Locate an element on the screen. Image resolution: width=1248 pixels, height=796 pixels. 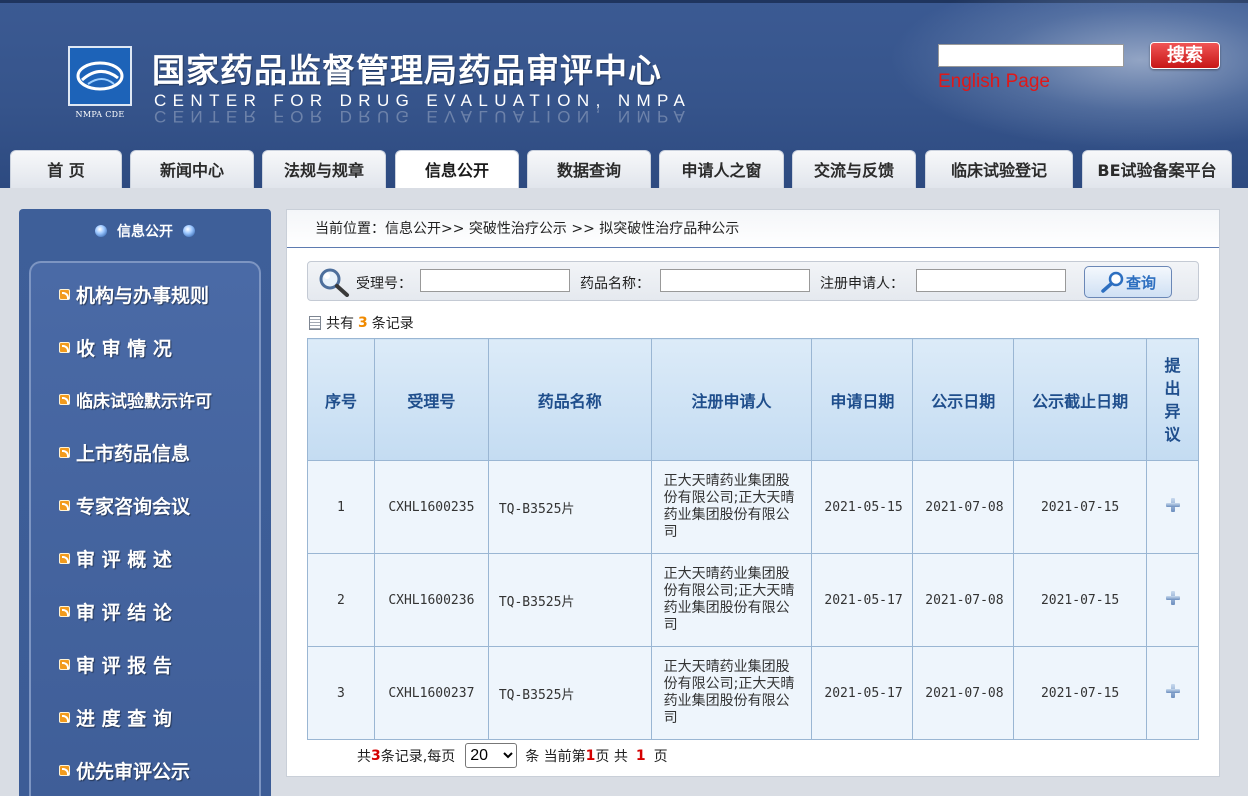
sidebar-heading: 信息公开 is located at coordinates (145, 231).